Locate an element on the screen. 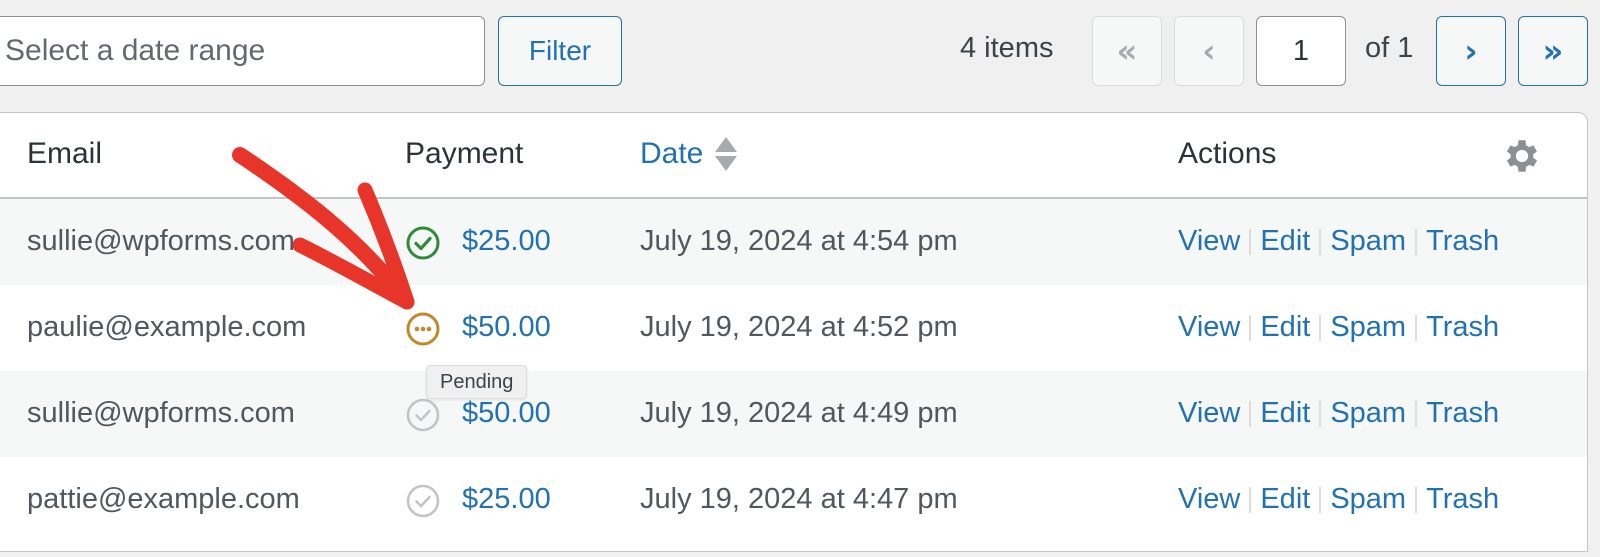  entry-email: paulie@example.com is located at coordinates (167, 327).